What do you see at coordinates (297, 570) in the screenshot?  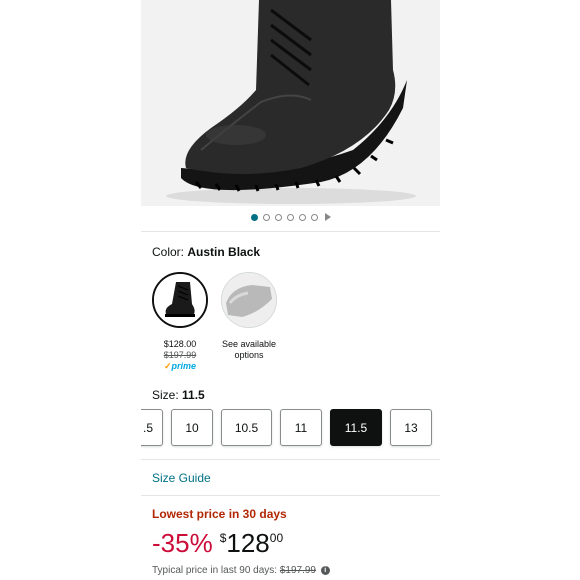 I see `typical-price-value: $197.99` at bounding box center [297, 570].